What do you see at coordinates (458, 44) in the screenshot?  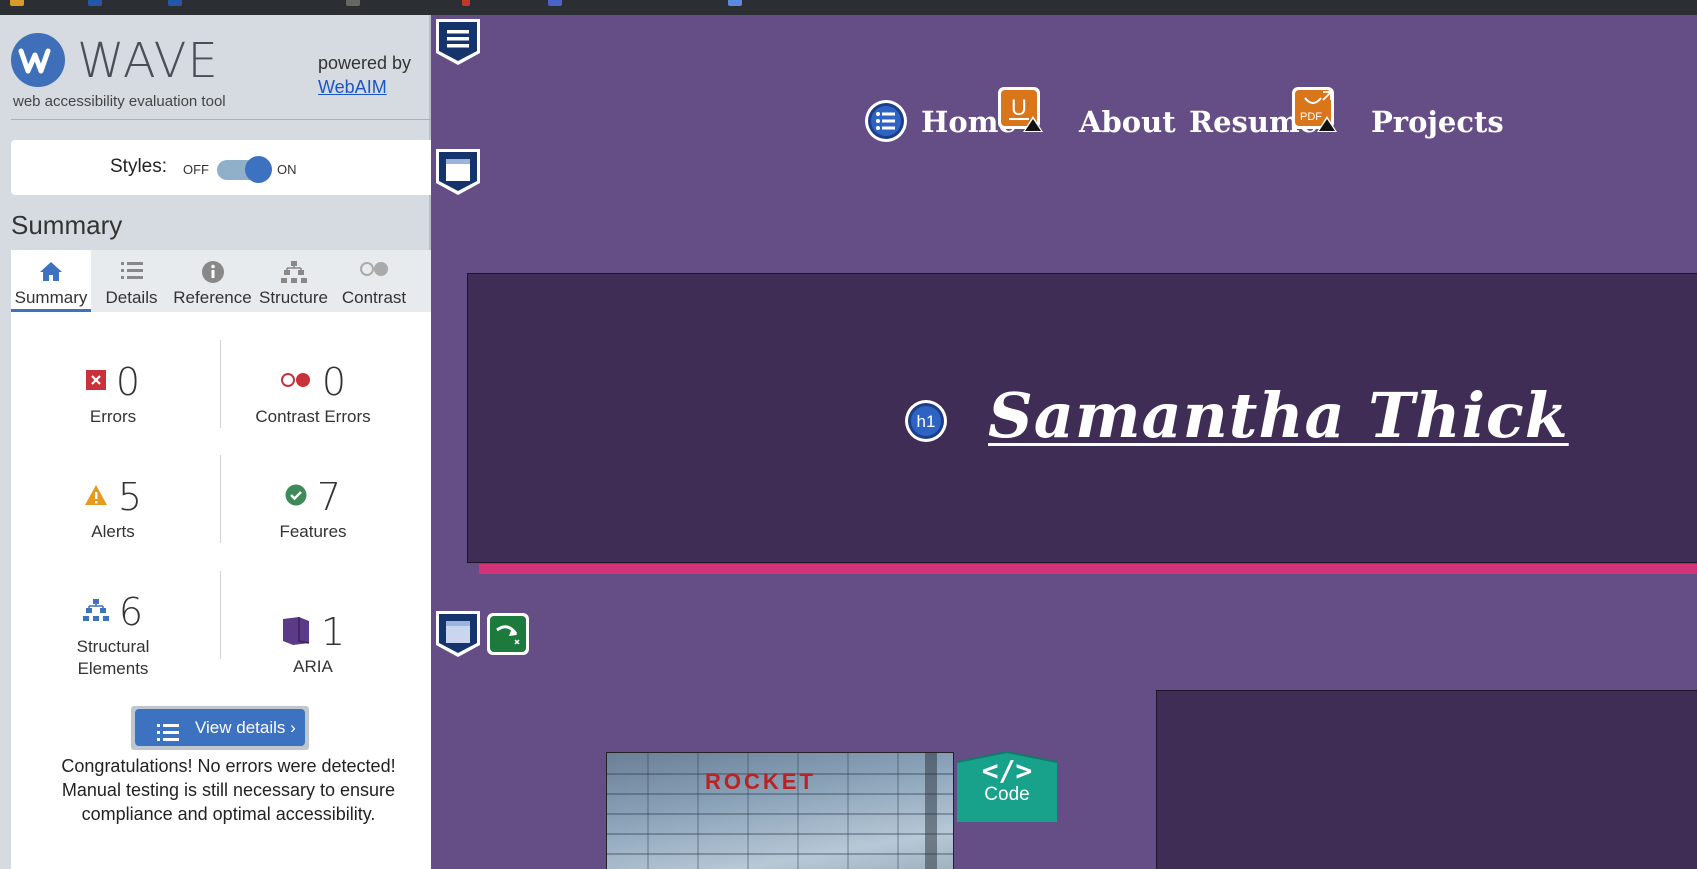 I see `aria-list-marker-icon` at bounding box center [458, 44].